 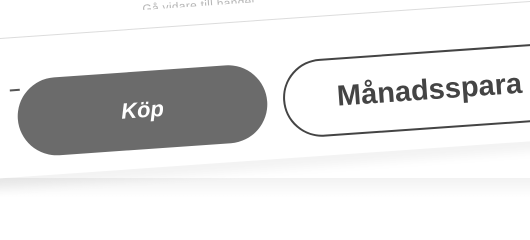 What do you see at coordinates (198, 5) in the screenshot?
I see `header-partial-text: Gå vidare till handel` at bounding box center [198, 5].